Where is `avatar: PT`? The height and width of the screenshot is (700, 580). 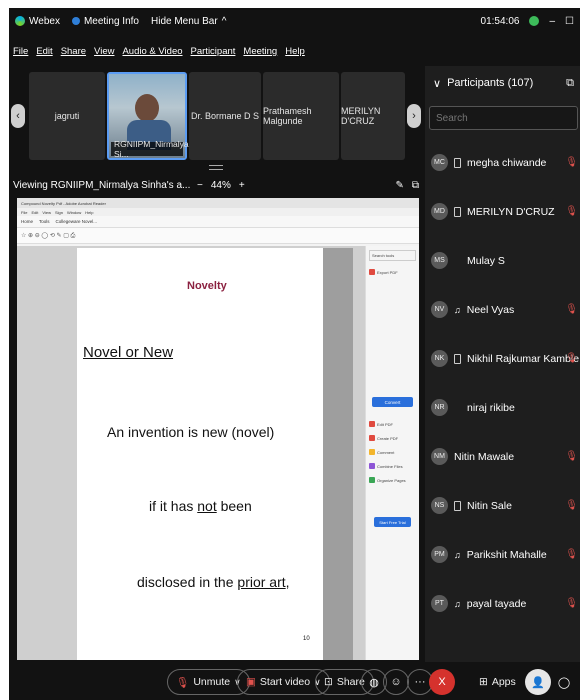
avatar: PT is located at coordinates (439, 603).